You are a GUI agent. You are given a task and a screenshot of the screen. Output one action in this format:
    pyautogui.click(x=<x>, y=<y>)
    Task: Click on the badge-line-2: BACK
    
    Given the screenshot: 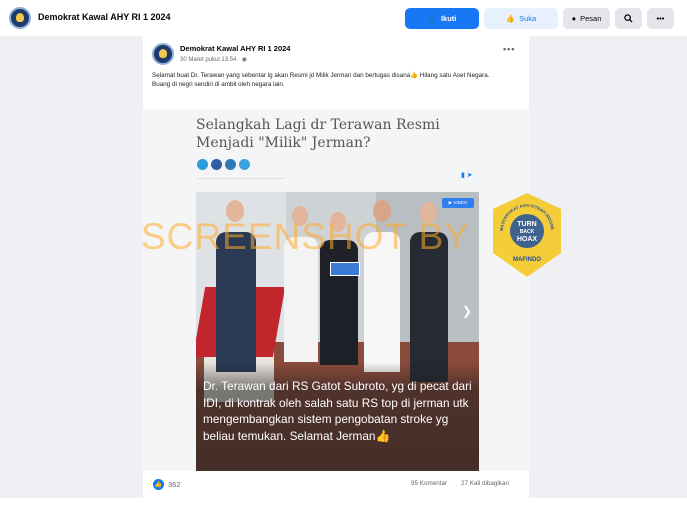 What is the action you would take?
    pyautogui.click(x=527, y=232)
    